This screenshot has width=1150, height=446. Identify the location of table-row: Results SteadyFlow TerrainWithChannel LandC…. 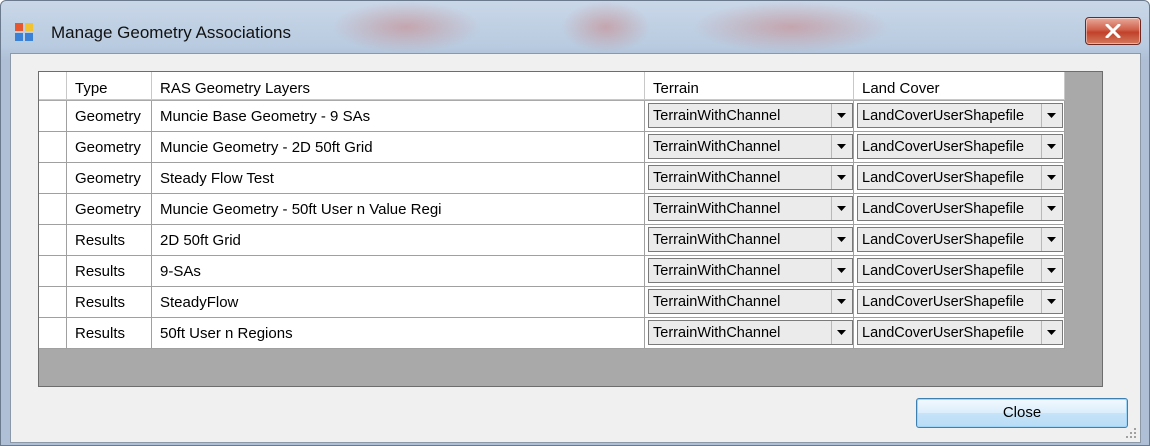
(552, 302).